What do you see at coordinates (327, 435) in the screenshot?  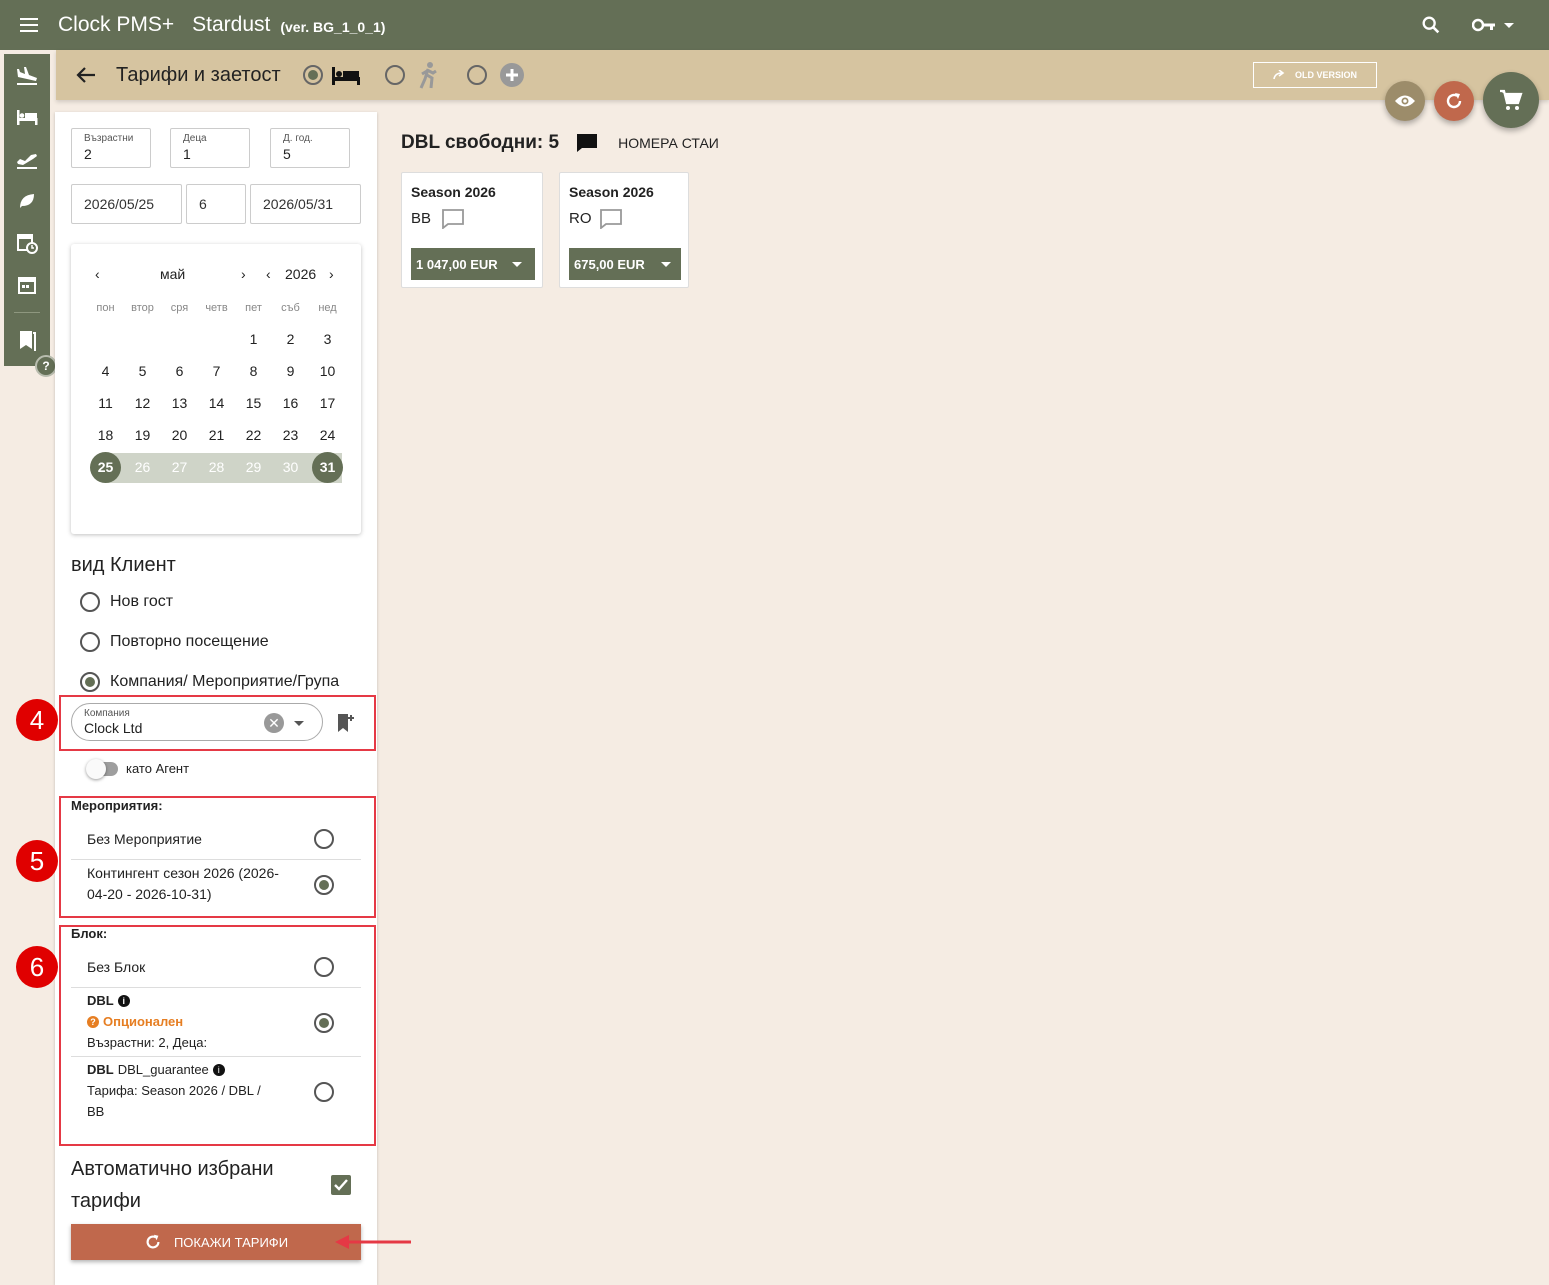 I see `calendar-day: 24` at bounding box center [327, 435].